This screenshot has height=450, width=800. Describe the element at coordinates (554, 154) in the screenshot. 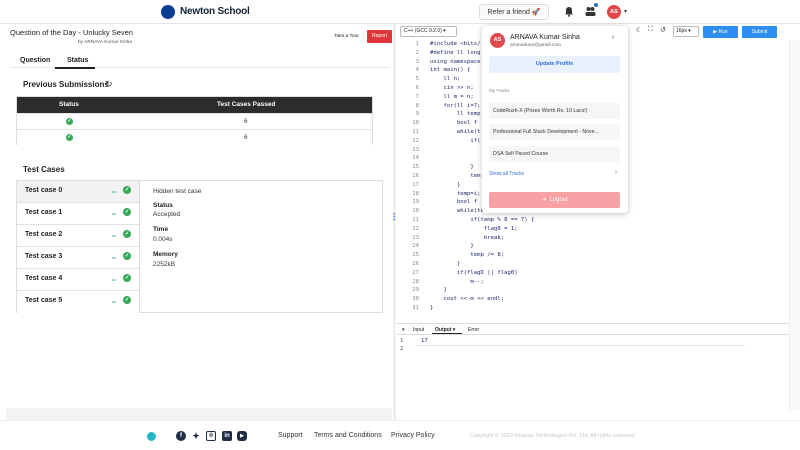

I see `track-item: DSA Self Paced Course` at that location.